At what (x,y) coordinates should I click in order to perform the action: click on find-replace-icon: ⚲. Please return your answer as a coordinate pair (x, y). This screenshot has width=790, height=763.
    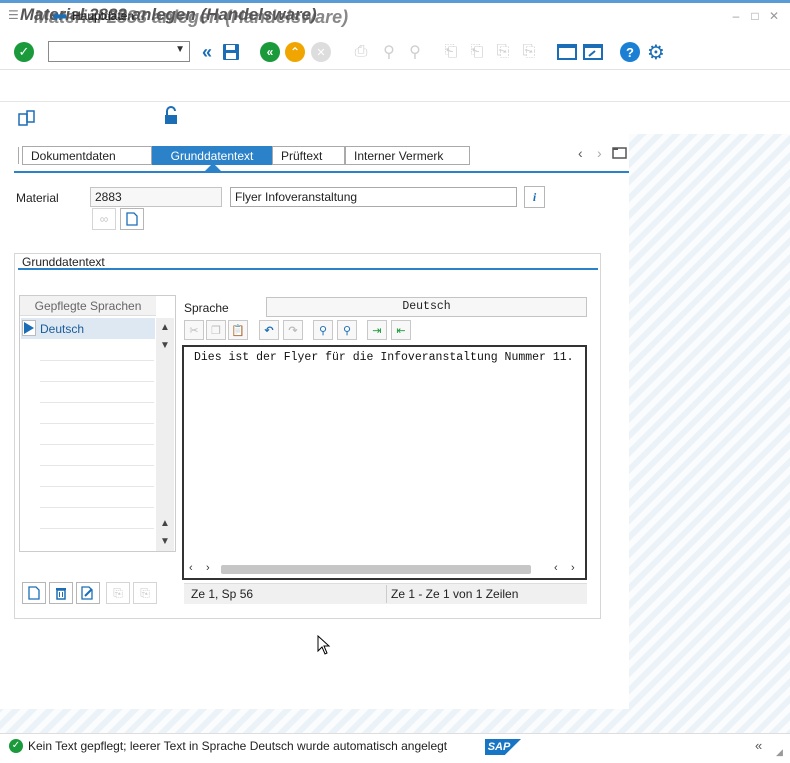
    Looking at the image, I should click on (347, 330).